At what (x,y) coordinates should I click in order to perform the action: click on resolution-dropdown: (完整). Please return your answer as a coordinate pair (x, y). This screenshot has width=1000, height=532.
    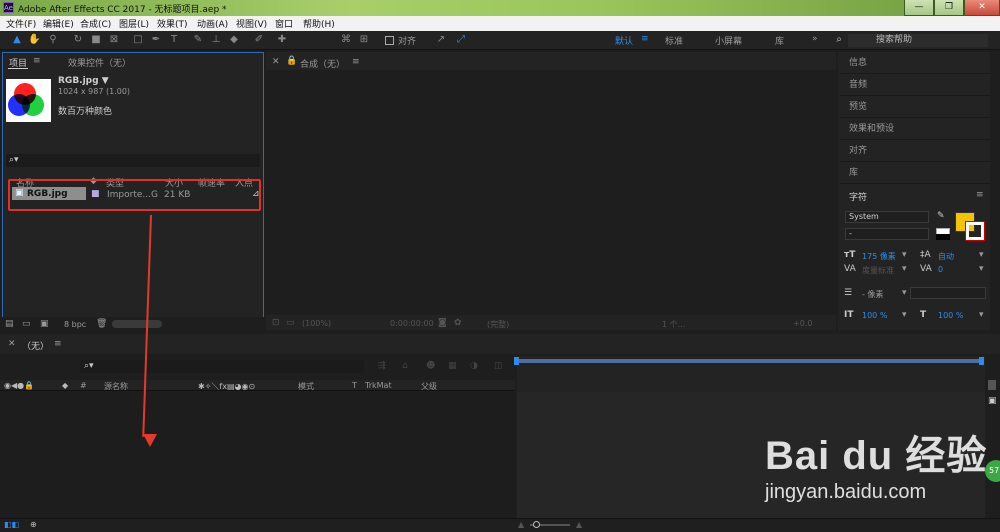
    Looking at the image, I should click on (498, 324).